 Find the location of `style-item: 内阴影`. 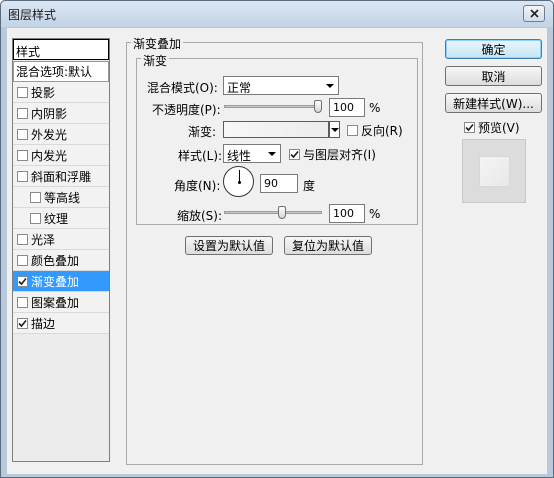

style-item: 内阴影 is located at coordinates (61, 113).